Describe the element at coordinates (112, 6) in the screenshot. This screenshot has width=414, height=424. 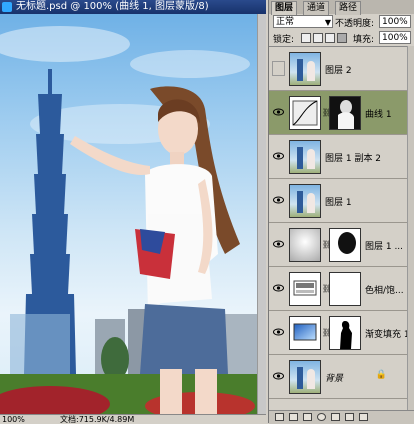
I see `document-title: 无标题.psd @ 100% (曲线 1, 图层蒙版/8)` at that location.